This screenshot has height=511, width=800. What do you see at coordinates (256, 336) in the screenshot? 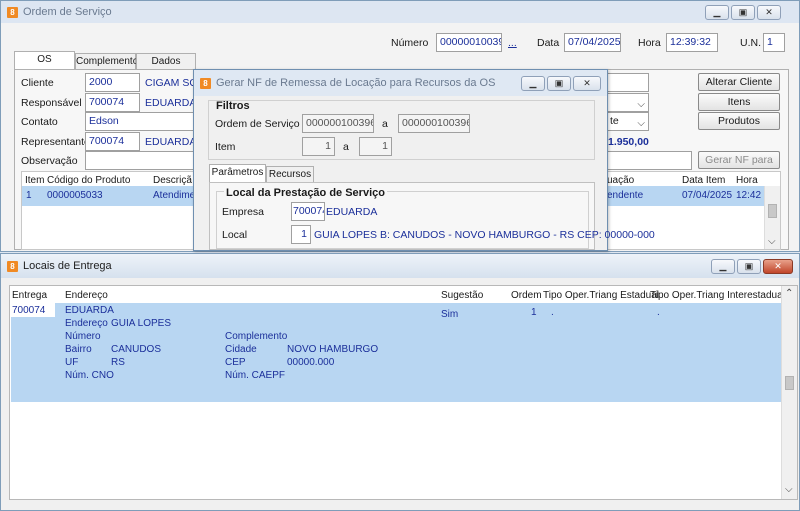
I see `row-complemento-label: Complemento` at bounding box center [256, 336].